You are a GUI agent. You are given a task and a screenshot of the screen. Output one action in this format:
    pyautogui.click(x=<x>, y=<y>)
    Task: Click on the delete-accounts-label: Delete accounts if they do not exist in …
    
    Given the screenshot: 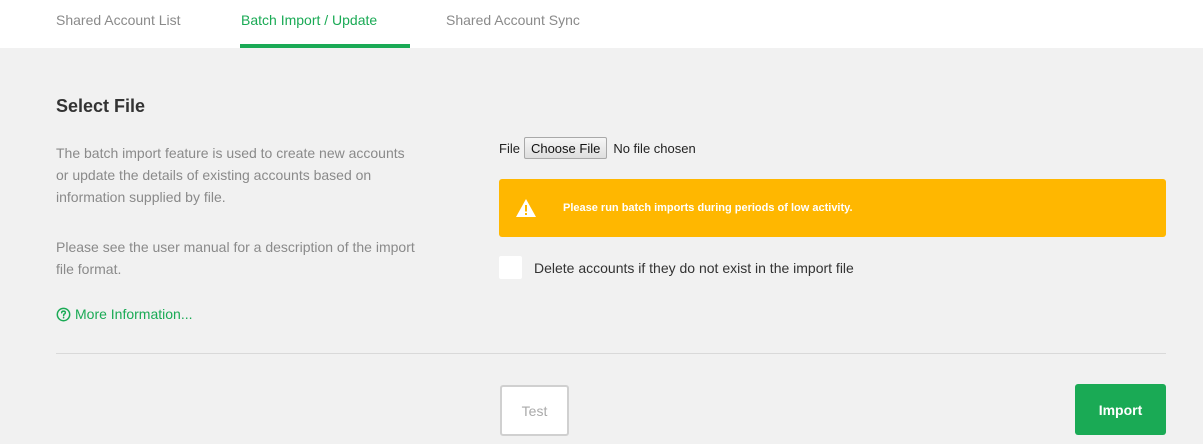 What is the action you would take?
    pyautogui.click(x=694, y=267)
    